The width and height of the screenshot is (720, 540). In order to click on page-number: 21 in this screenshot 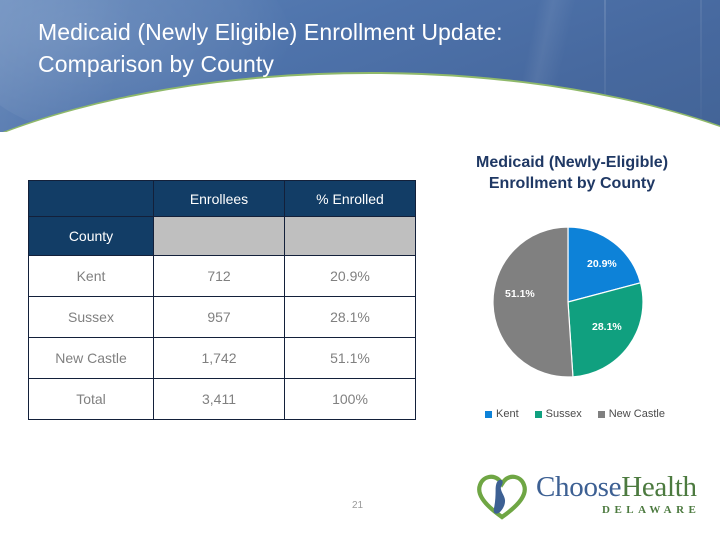, I will do `click(358, 505)`.